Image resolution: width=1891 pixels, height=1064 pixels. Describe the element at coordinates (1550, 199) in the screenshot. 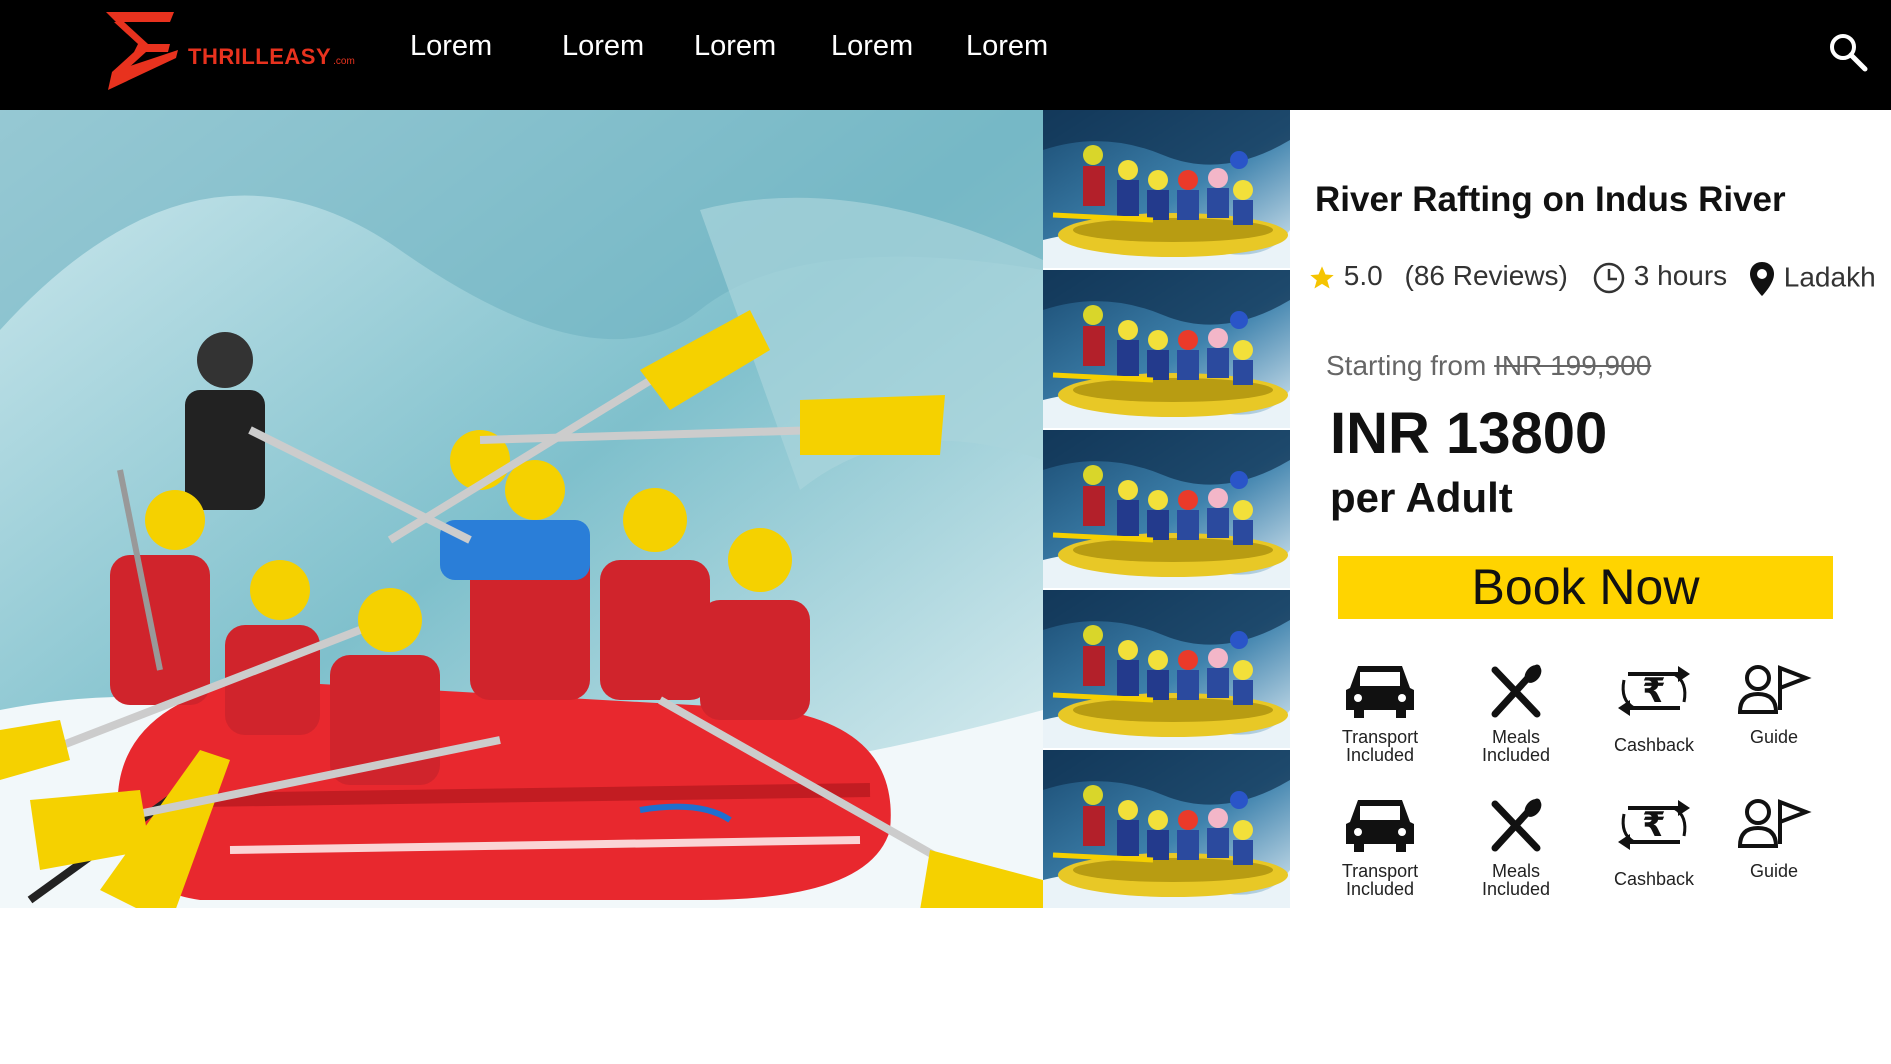

I see `product-title: River Rafting on Indus River` at that location.